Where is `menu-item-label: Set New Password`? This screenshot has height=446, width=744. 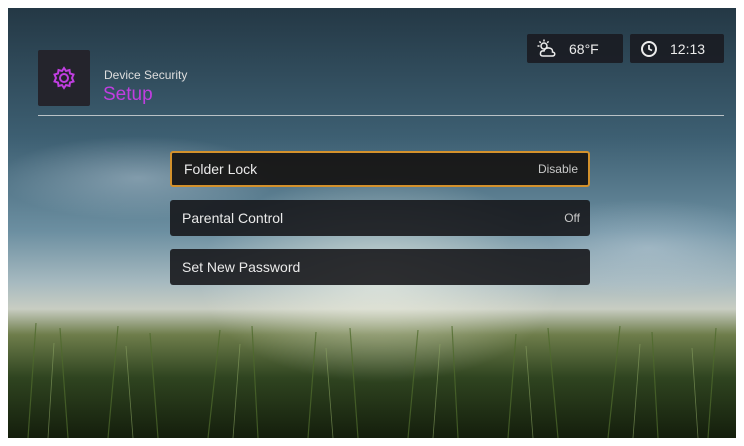
menu-item-label: Set New Password is located at coordinates (241, 267).